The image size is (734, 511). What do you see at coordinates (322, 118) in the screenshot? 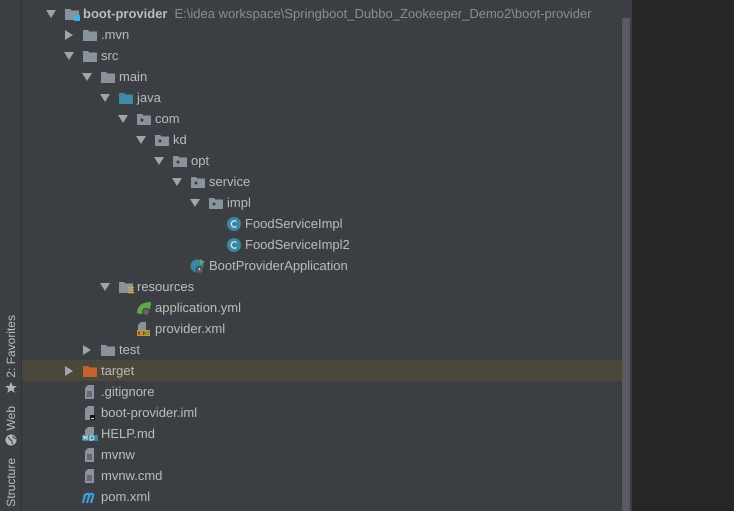
I see `tree-row: com` at bounding box center [322, 118].